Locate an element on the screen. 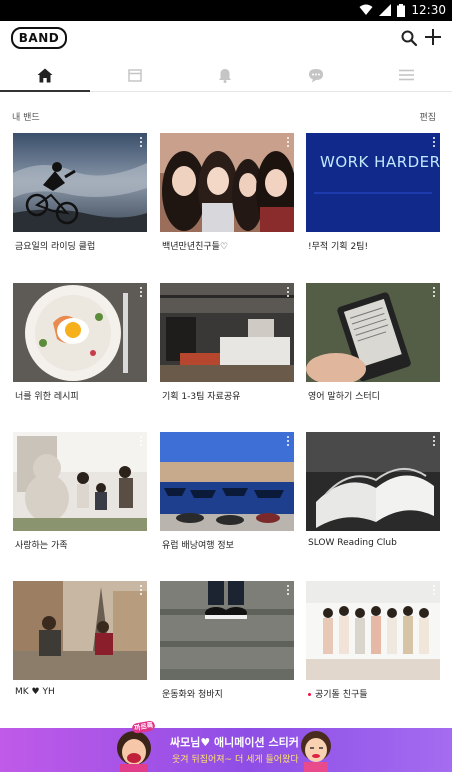 This screenshot has width=452, height=772. tab-menu is located at coordinates (406, 75).